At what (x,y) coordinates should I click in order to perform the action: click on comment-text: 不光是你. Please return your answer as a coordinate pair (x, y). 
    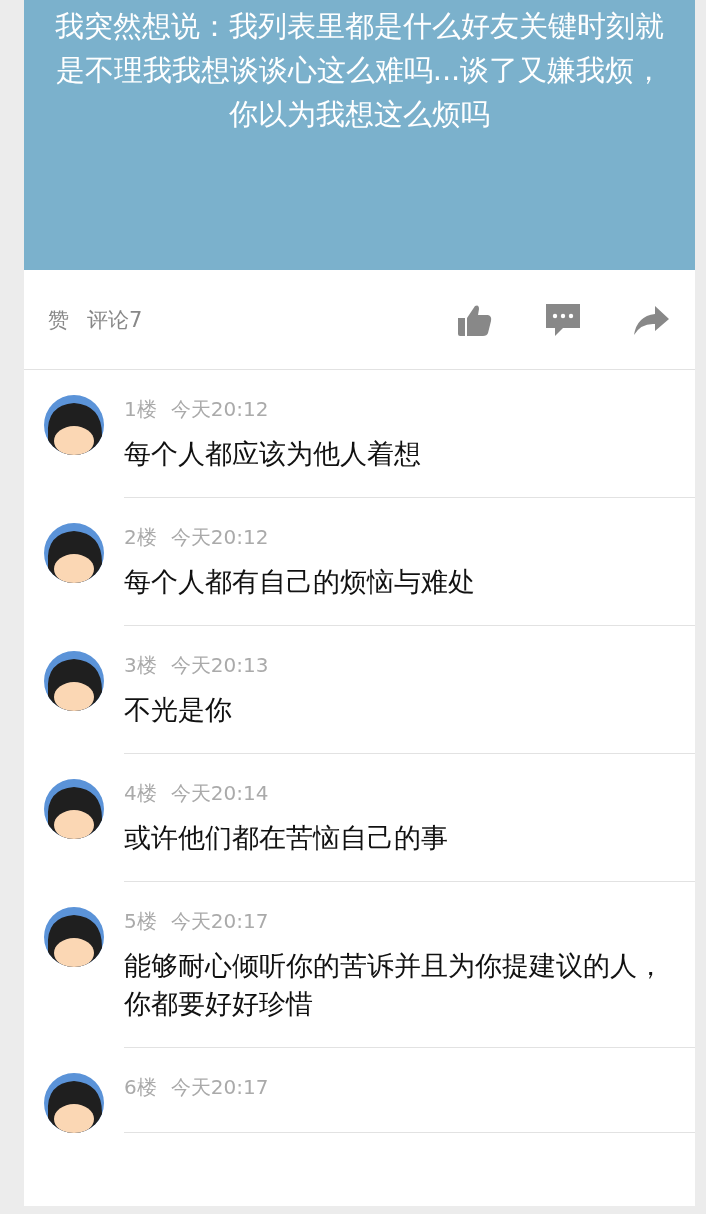
    Looking at the image, I should click on (178, 710).